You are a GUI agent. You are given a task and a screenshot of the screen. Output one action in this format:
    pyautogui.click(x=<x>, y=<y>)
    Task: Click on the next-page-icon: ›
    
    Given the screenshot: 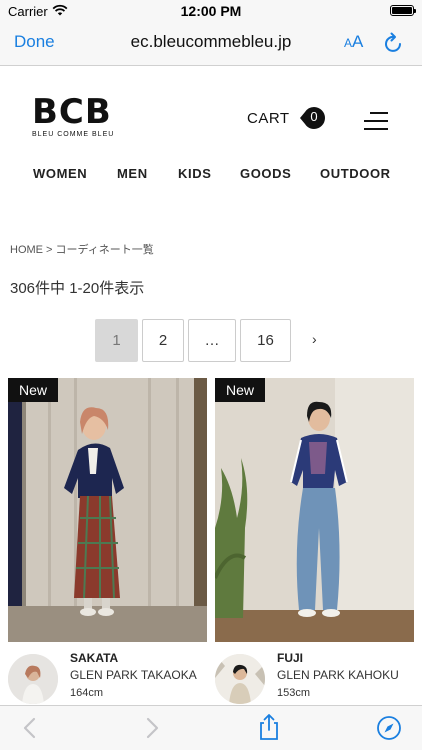 What is the action you would take?
    pyautogui.click(x=314, y=339)
    